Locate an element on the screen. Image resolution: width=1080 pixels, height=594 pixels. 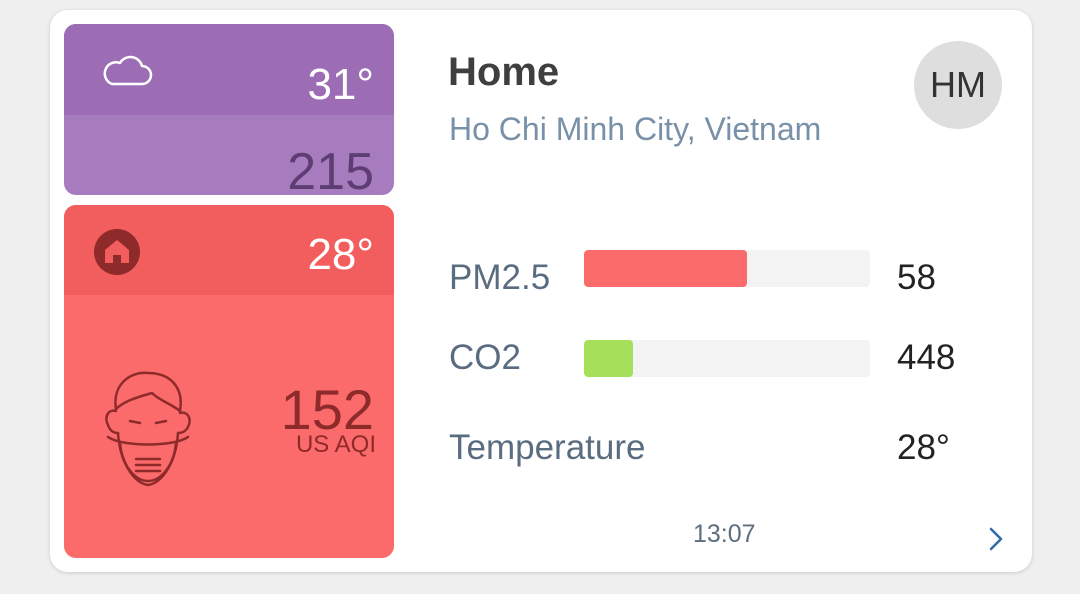
co2-bar-track is located at coordinates (727, 358).